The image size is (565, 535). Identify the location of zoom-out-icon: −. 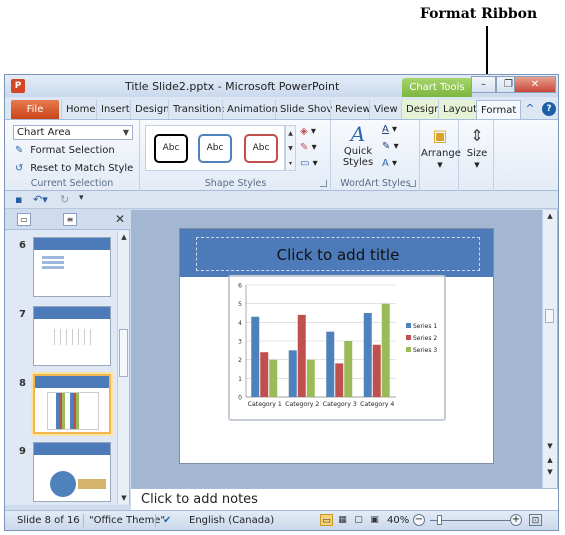
(419, 520).